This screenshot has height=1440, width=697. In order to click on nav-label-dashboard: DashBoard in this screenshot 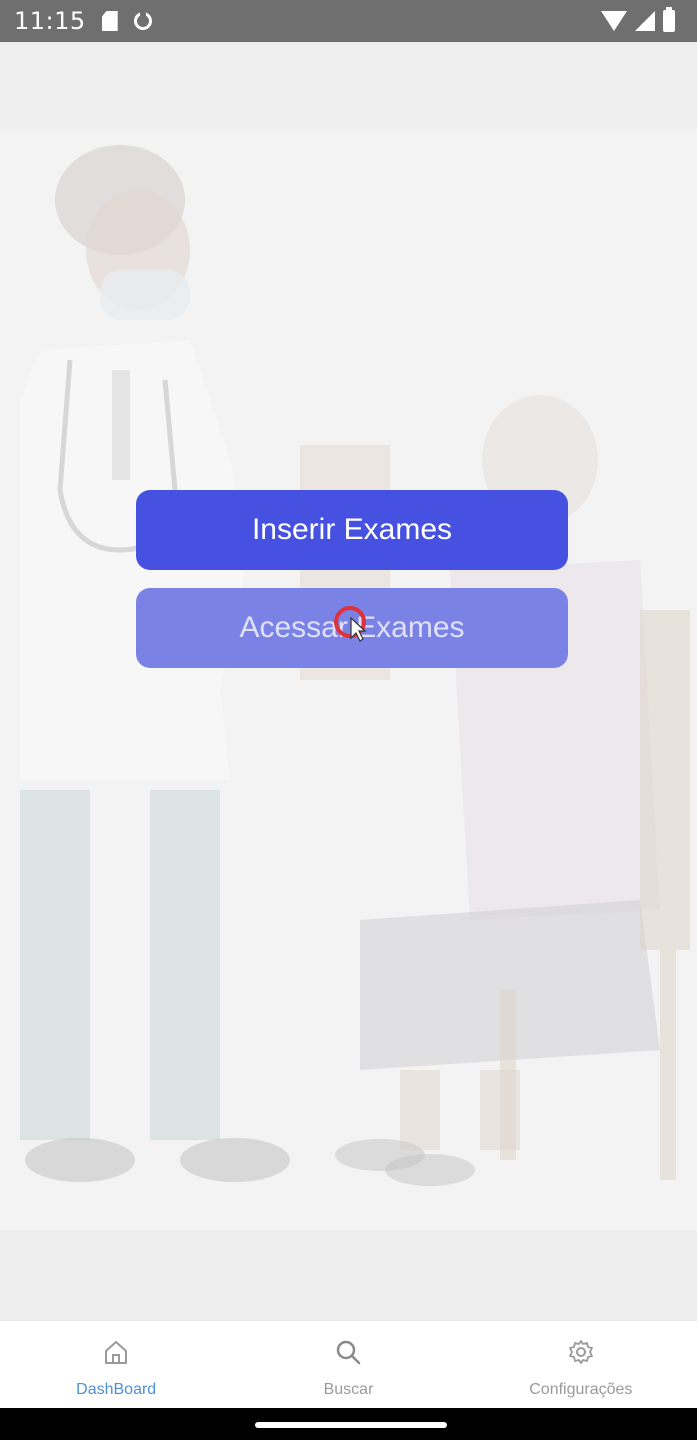, I will do `click(116, 1389)`.